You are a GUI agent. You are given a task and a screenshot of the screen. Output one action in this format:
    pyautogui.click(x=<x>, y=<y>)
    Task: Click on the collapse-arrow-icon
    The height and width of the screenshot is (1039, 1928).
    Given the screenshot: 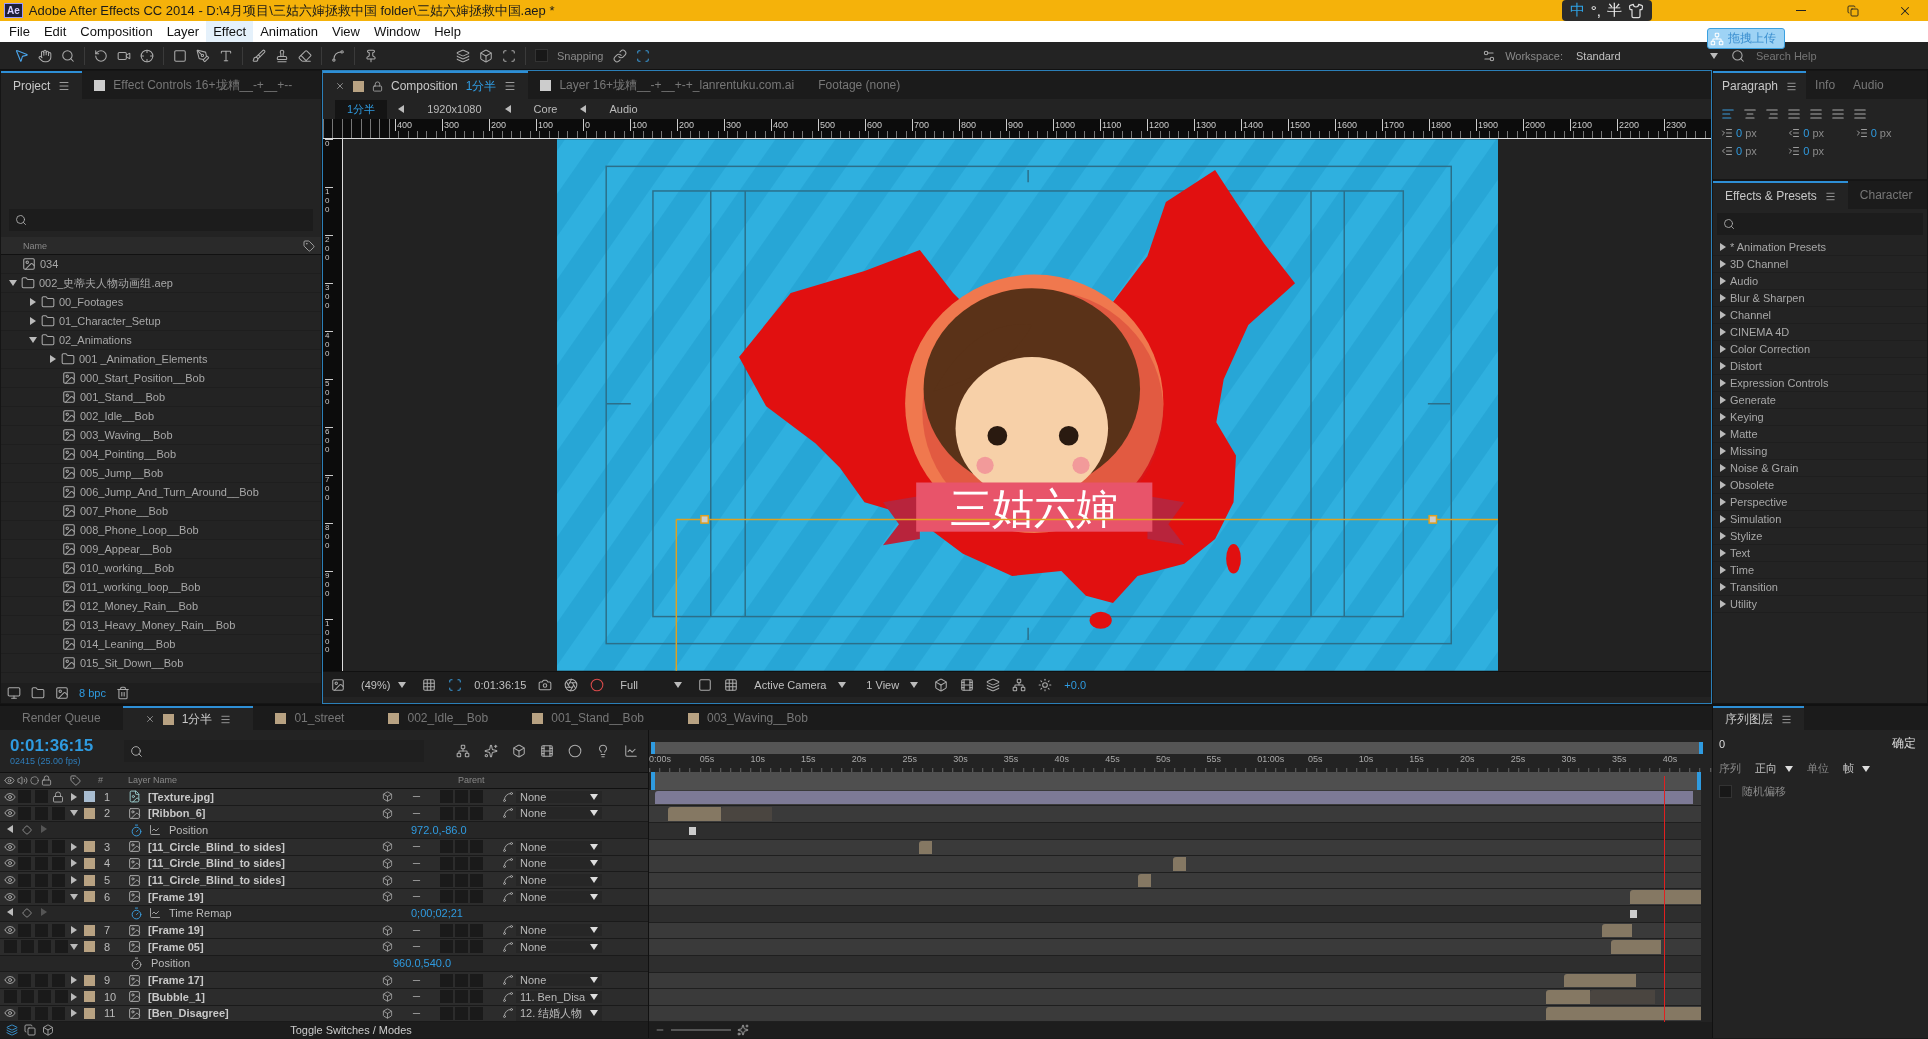 What is the action you would take?
    pyautogui.click(x=74, y=896)
    